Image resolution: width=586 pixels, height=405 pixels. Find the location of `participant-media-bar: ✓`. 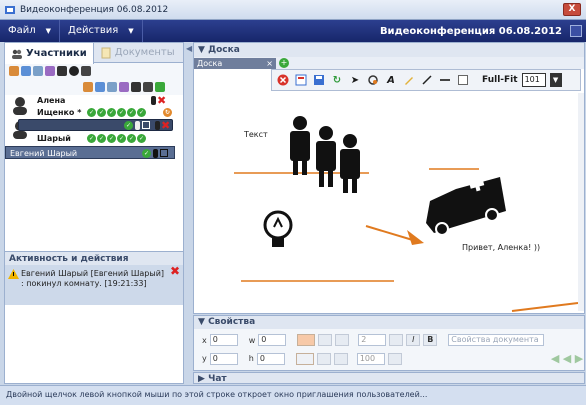

participant-media-bar: ✓ is located at coordinates (95, 125).